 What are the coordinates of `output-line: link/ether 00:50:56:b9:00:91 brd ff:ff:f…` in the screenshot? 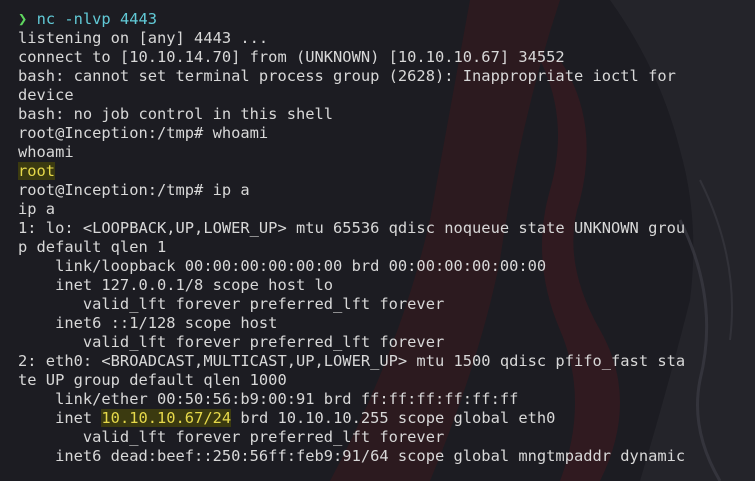 It's located at (268, 399).